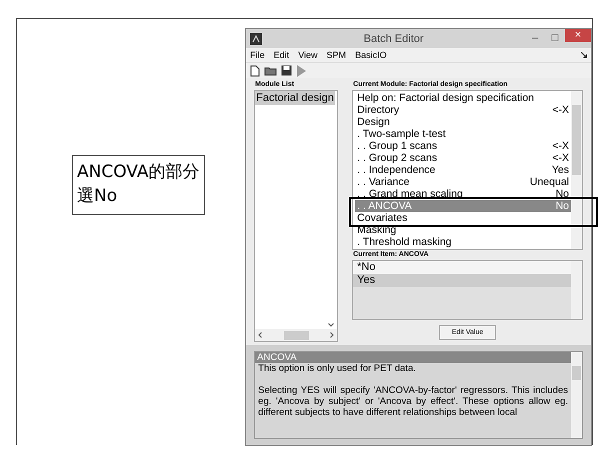 The width and height of the screenshot is (607, 461). I want to click on tree-row: . Threshold masking, so click(463, 242).